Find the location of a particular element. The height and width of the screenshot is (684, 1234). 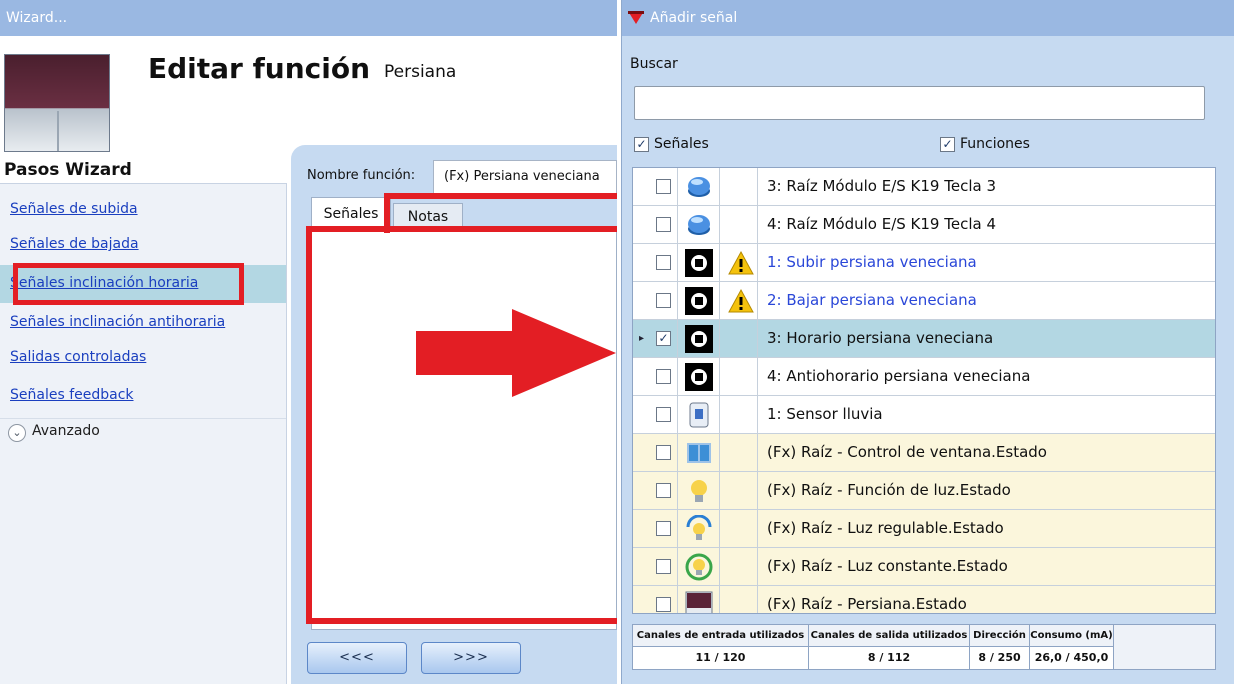

row-label: 3: Raíz Módulo E/S K19 Tecla 3 is located at coordinates (881, 186).